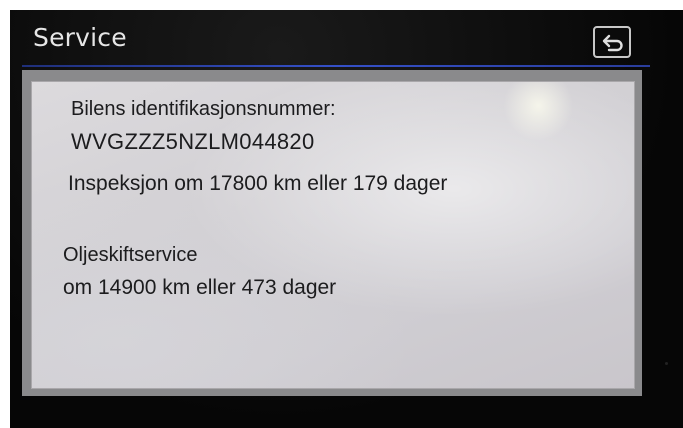  What do you see at coordinates (80, 37) in the screenshot?
I see `page-title: Service` at bounding box center [80, 37].